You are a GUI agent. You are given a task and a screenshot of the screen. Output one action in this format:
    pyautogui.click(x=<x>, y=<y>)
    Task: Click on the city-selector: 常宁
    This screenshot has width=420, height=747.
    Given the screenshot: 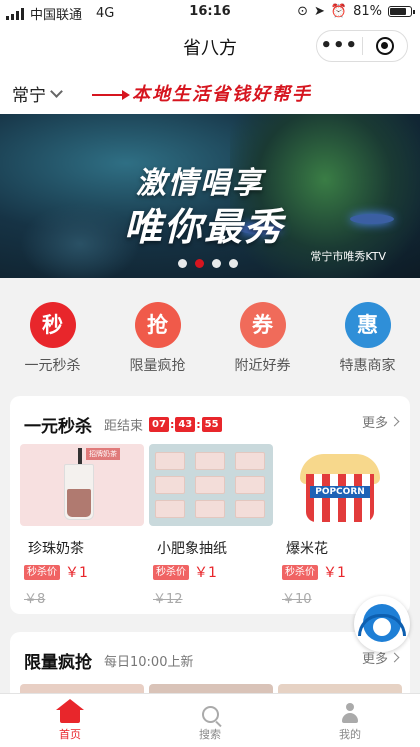 What is the action you would take?
    pyautogui.click(x=37, y=93)
    